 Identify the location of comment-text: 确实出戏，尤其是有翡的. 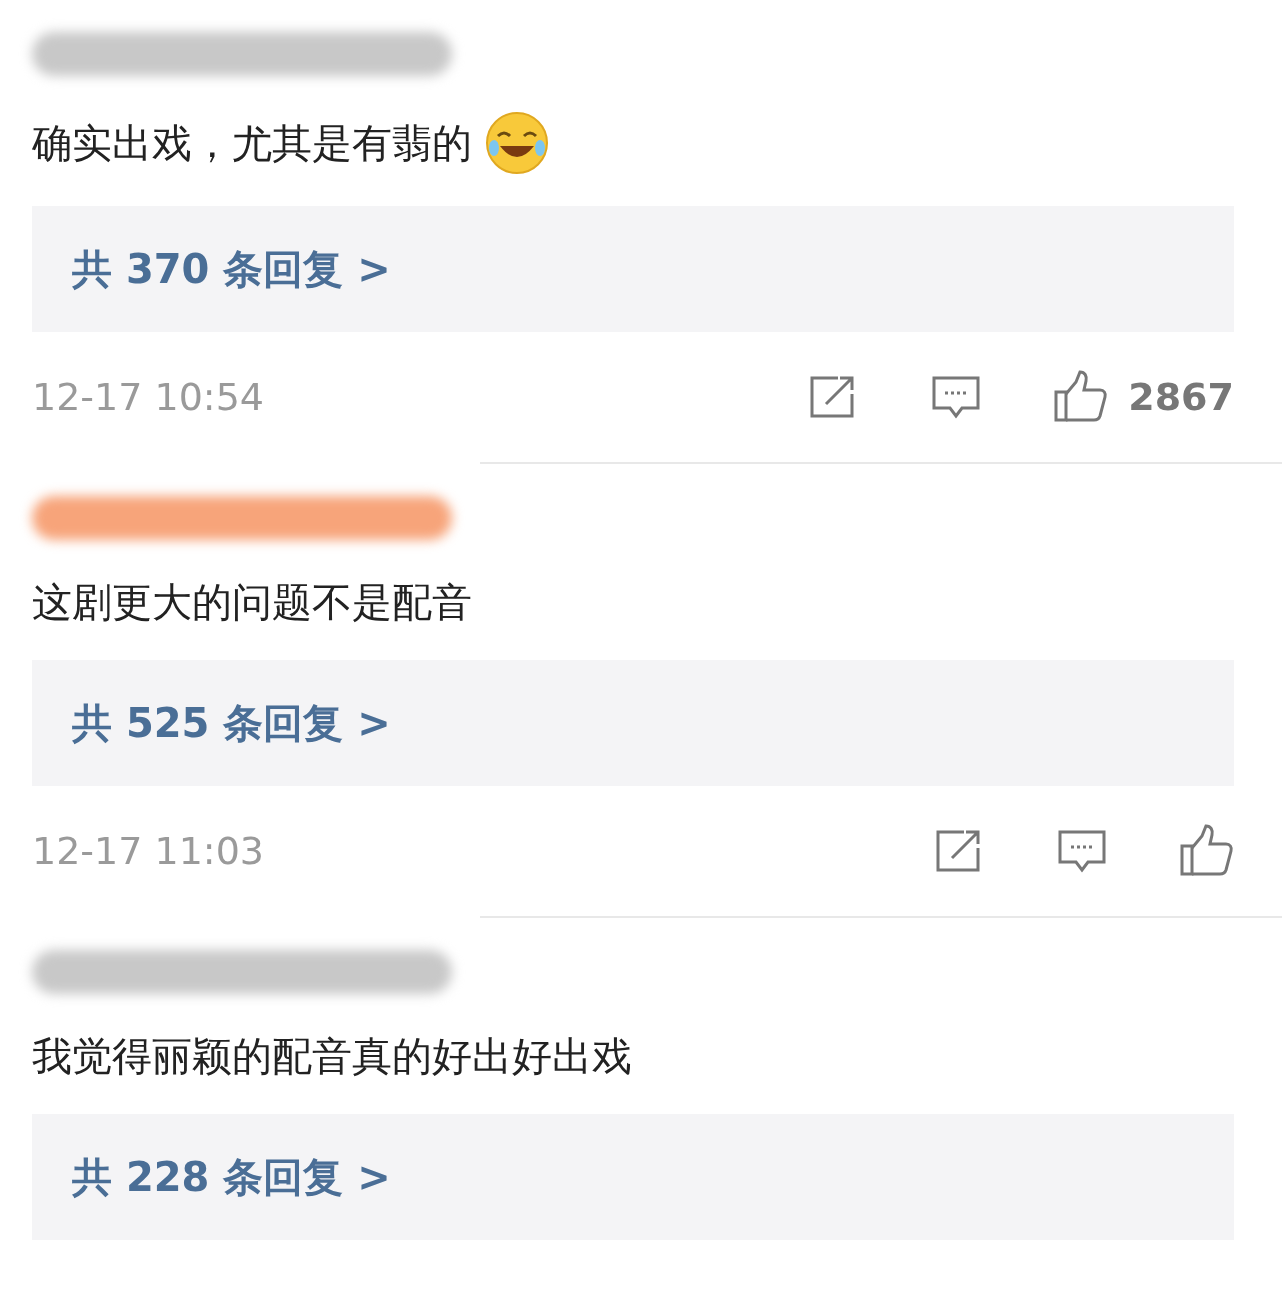
(252, 143).